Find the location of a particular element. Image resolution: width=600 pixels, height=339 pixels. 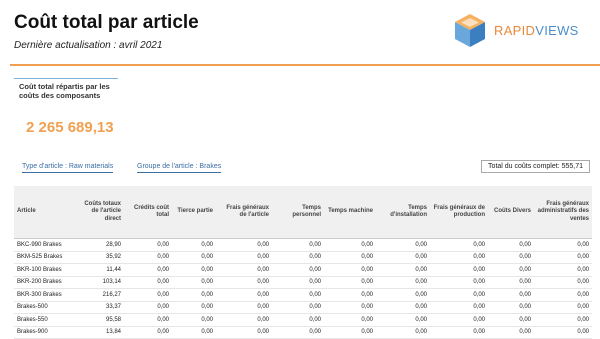

cost-cell: 95,58 is located at coordinates (100, 320).